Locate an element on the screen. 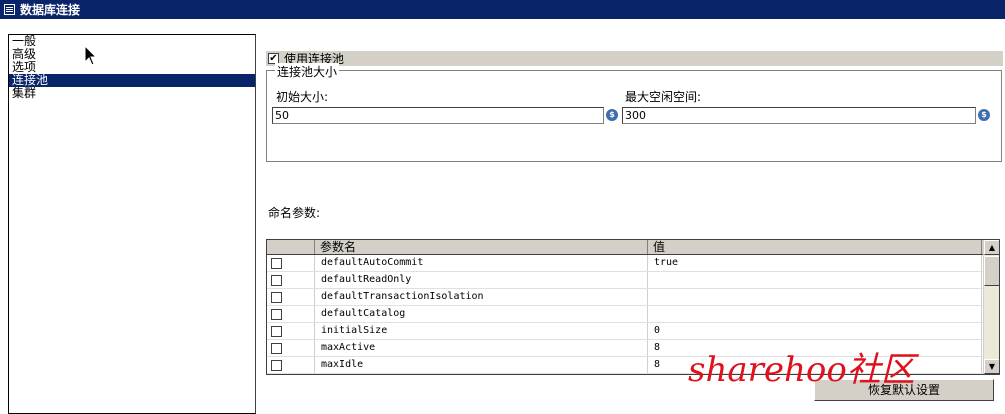  table-scrollbar: ▲ ▼ is located at coordinates (991, 307).